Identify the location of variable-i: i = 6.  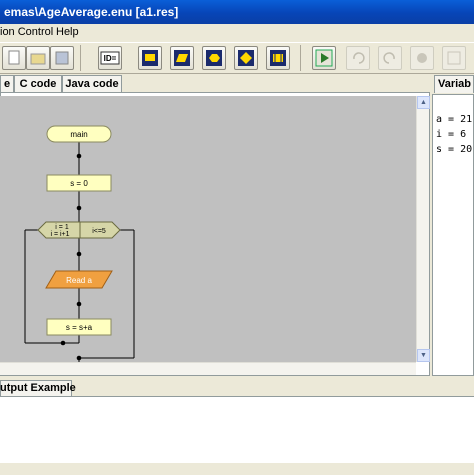
(451, 134).